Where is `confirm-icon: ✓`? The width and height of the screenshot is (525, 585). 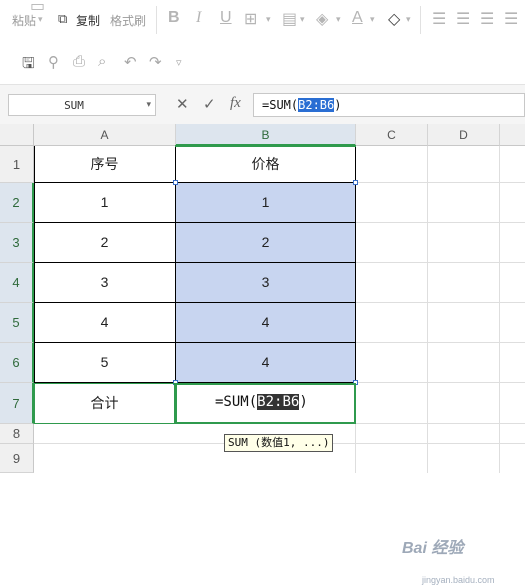
confirm-icon: ✓ is located at coordinates (209, 104).